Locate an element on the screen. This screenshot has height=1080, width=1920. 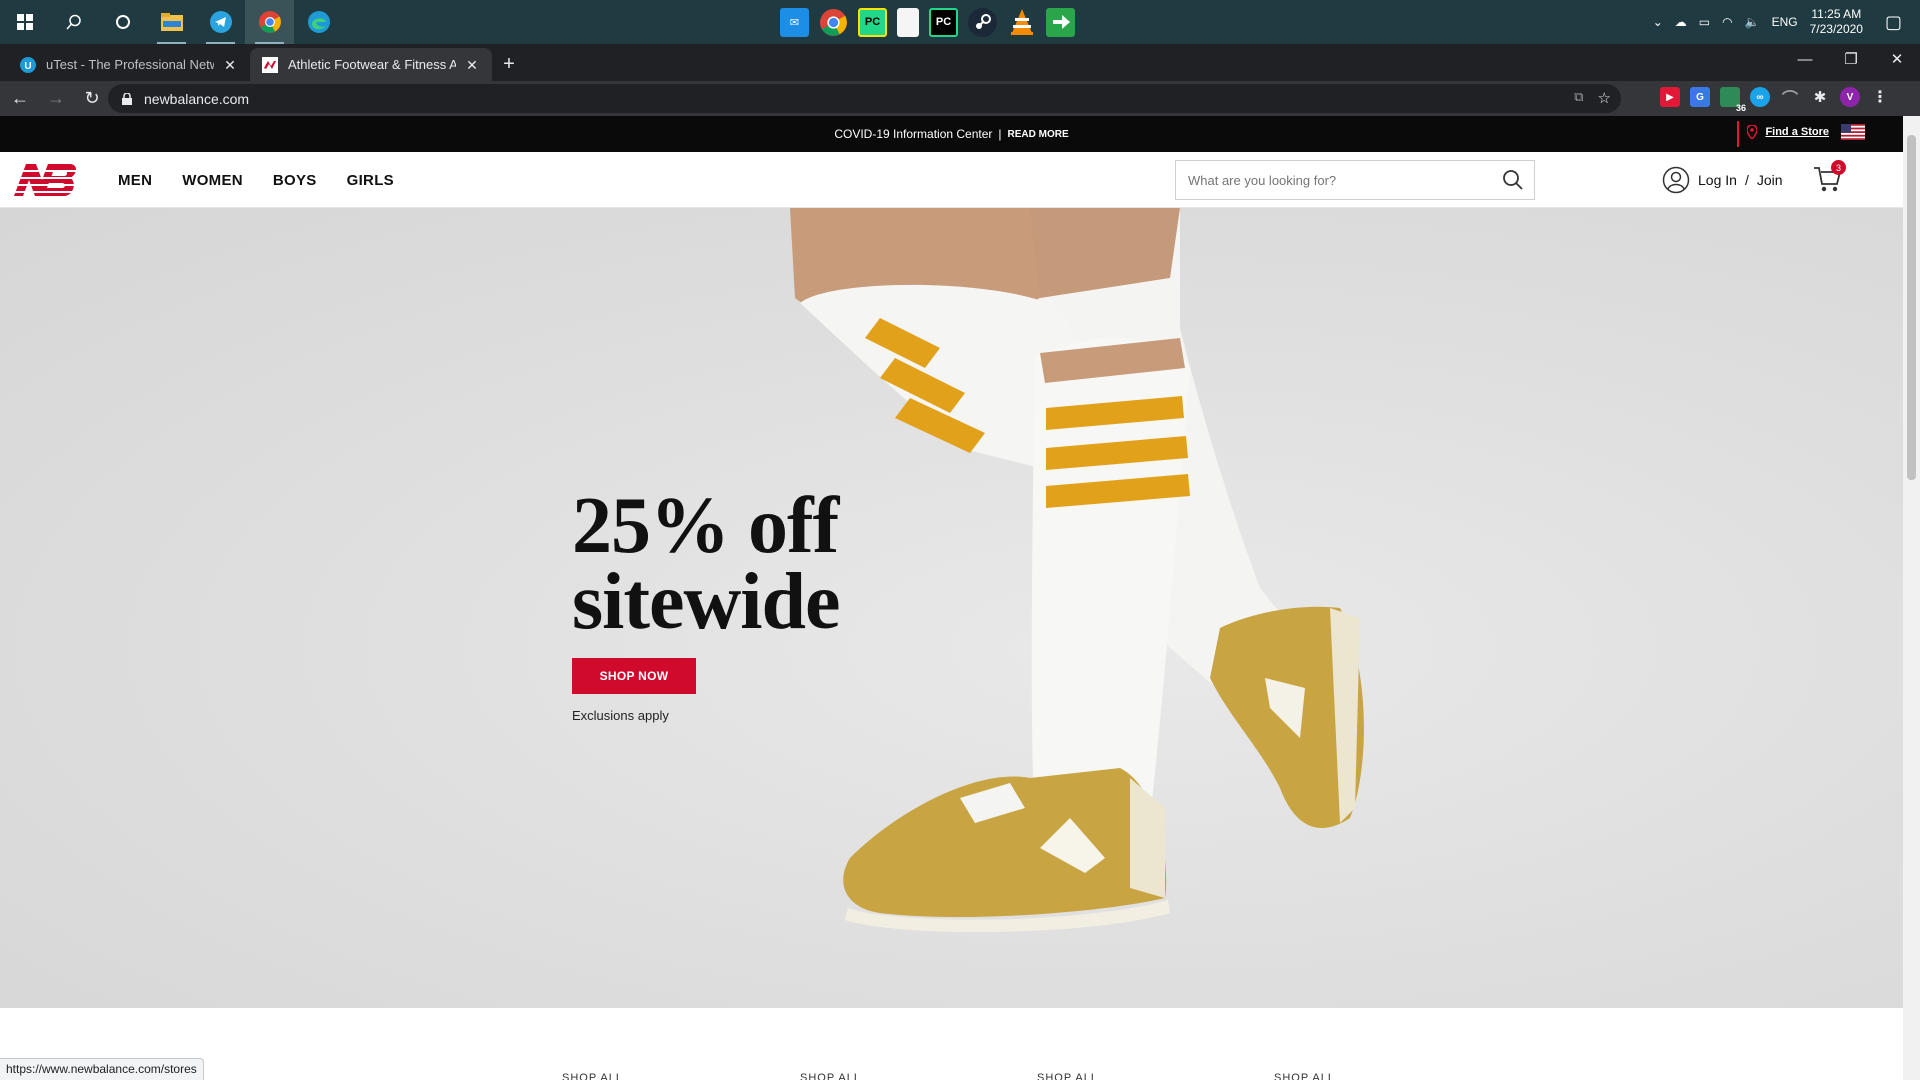
volume-icon: 🔈 is located at coordinates (1752, 22).